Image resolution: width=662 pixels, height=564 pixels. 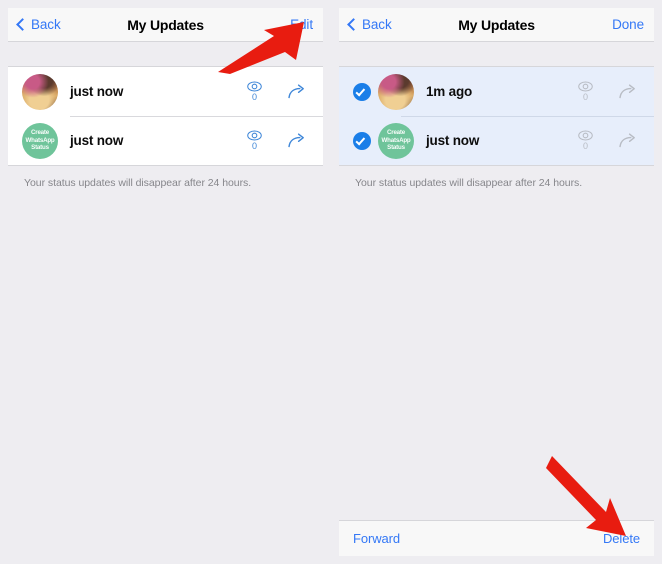 What do you see at coordinates (449, 91) in the screenshot?
I see `update-timestamp: 1m ago` at bounding box center [449, 91].